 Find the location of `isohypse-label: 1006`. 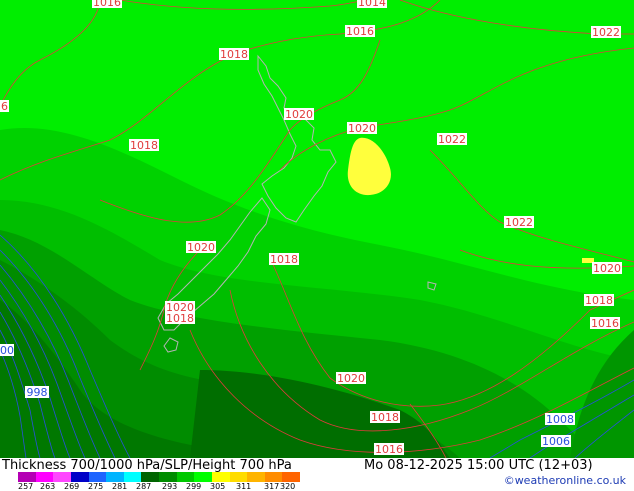

isohypse-label: 1006 is located at coordinates (556, 441).